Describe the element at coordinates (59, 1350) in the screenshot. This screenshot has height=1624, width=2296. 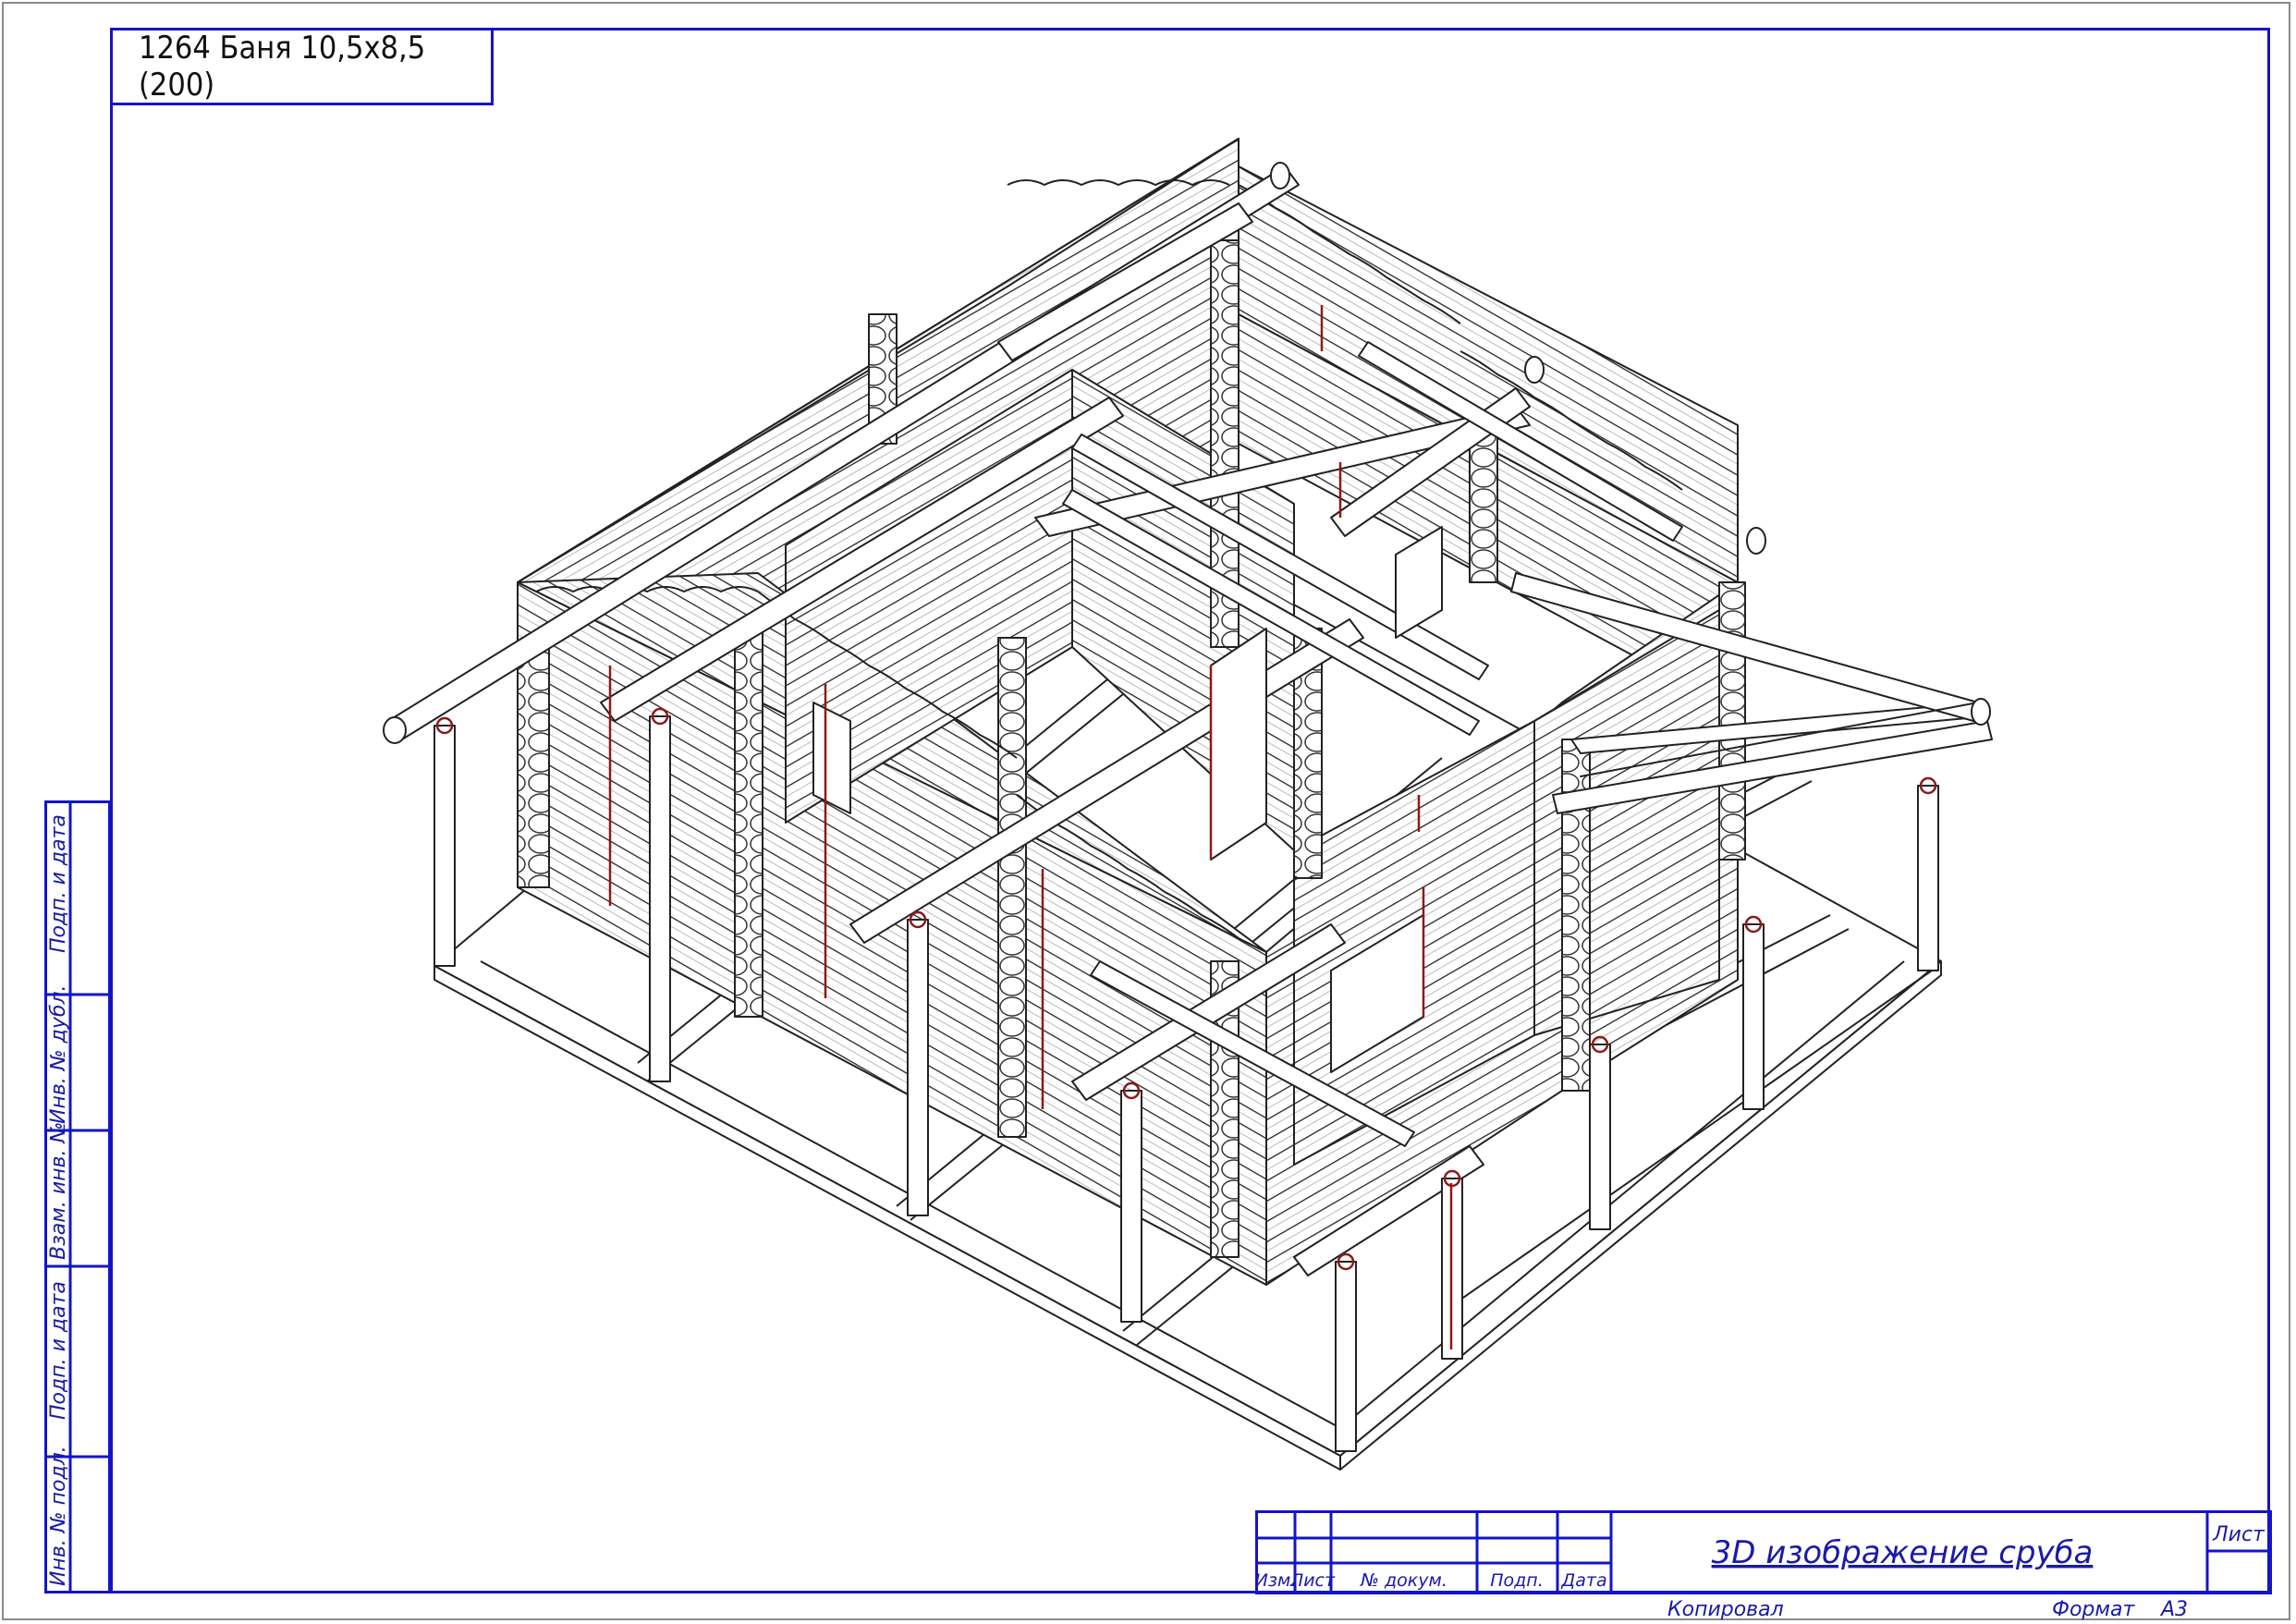
I see `stamp-cell-4: Подп. и дата` at that location.